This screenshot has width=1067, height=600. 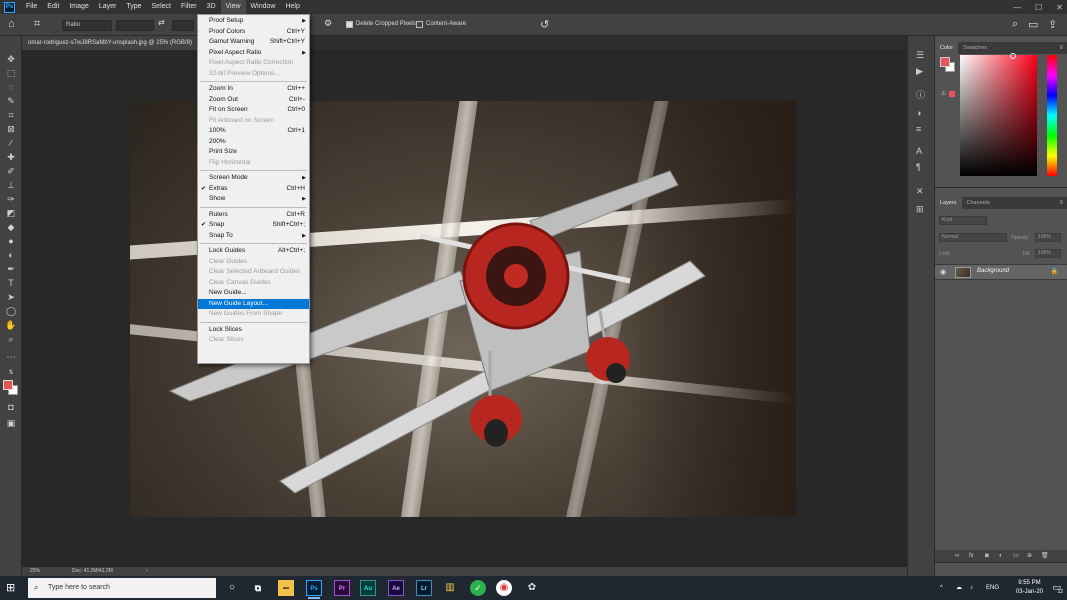 What do you see at coordinates (1017, 7) in the screenshot?
I see `minimize-button: —` at bounding box center [1017, 7].